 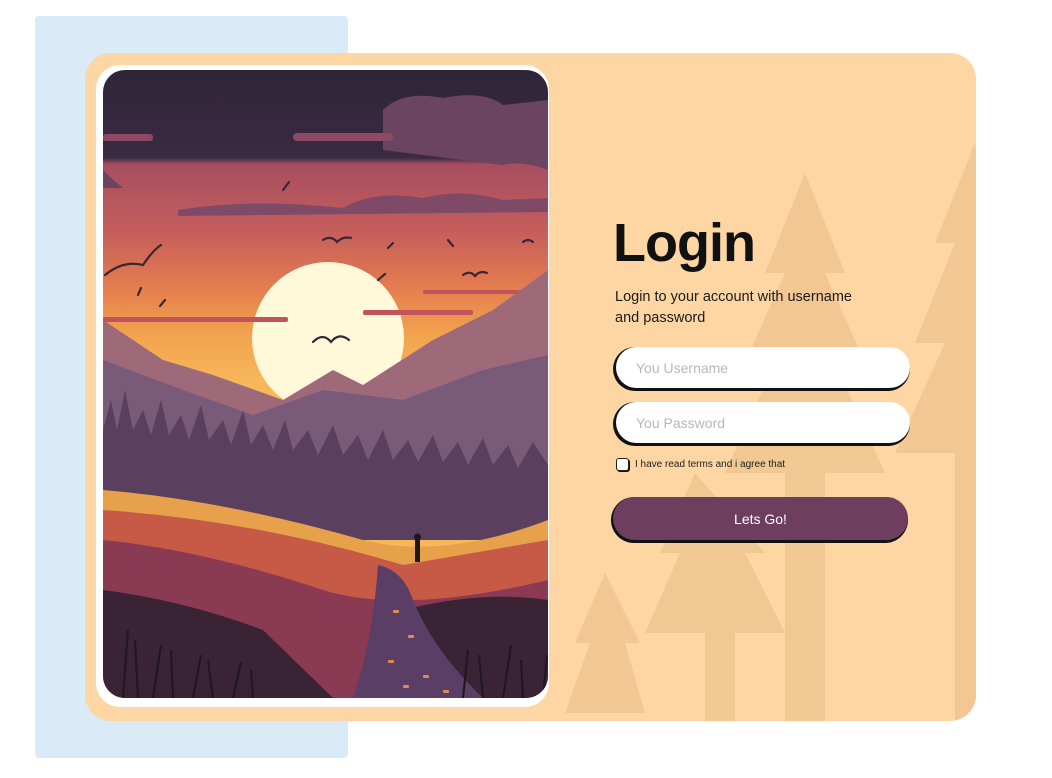 I want to click on password-input, so click(x=763, y=422).